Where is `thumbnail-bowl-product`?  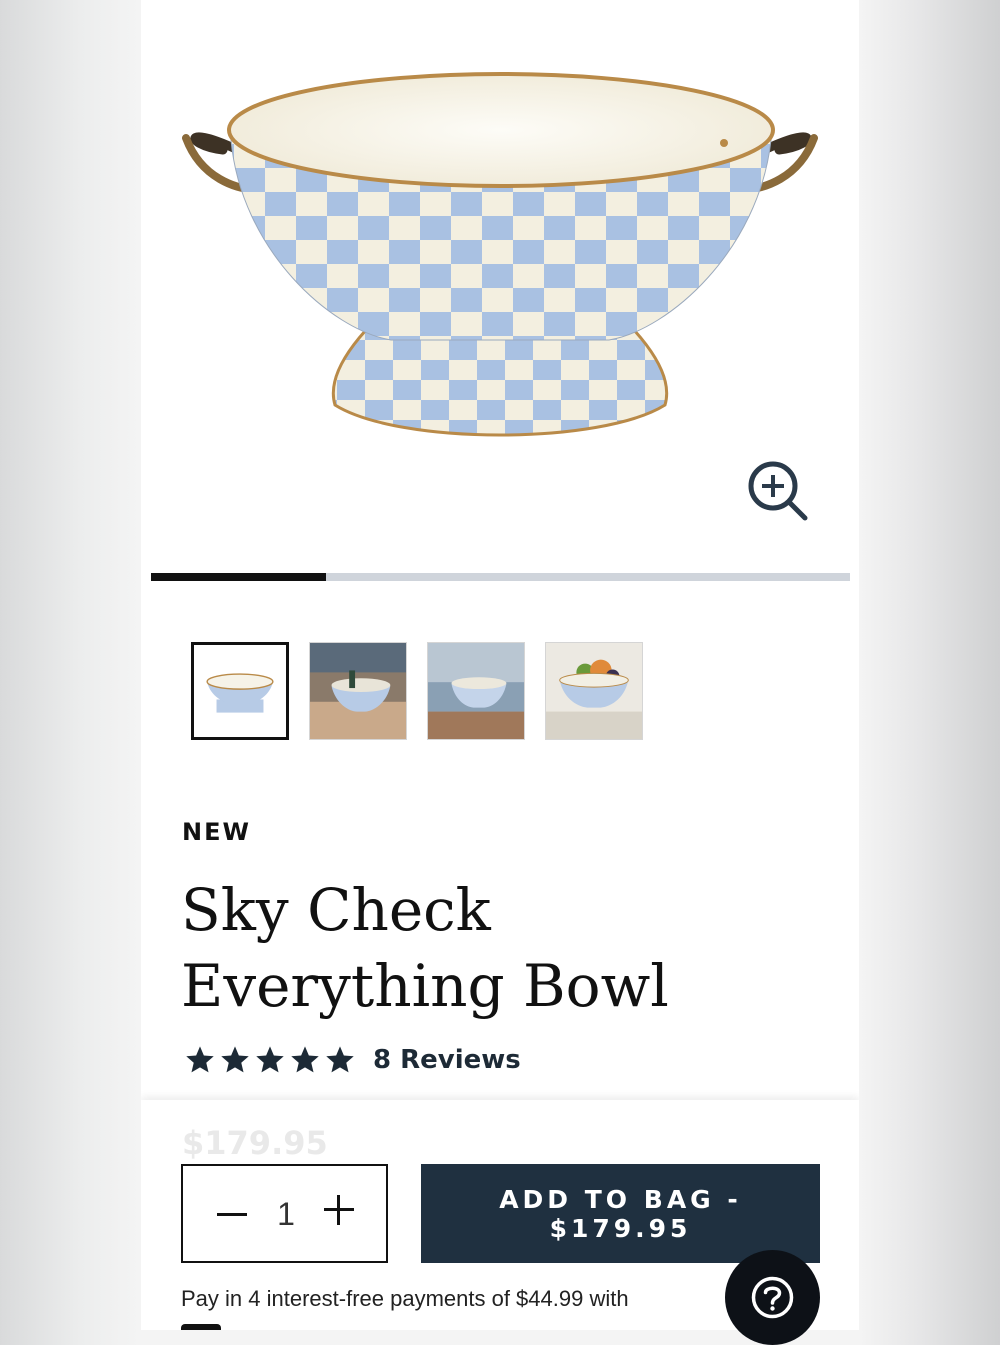
thumbnail-bowl-product is located at coordinates (240, 691).